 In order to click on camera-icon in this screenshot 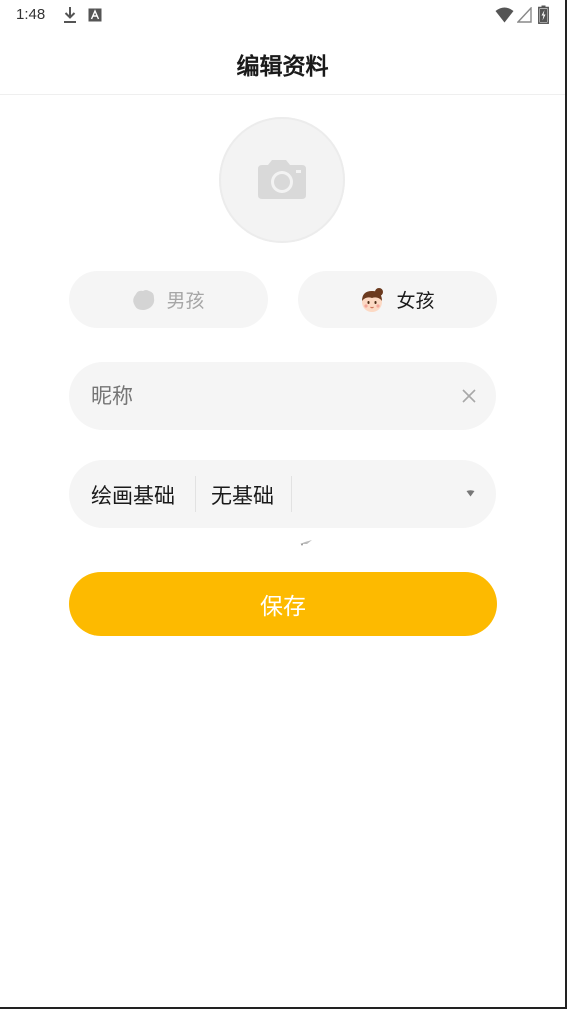, I will do `click(282, 179)`.